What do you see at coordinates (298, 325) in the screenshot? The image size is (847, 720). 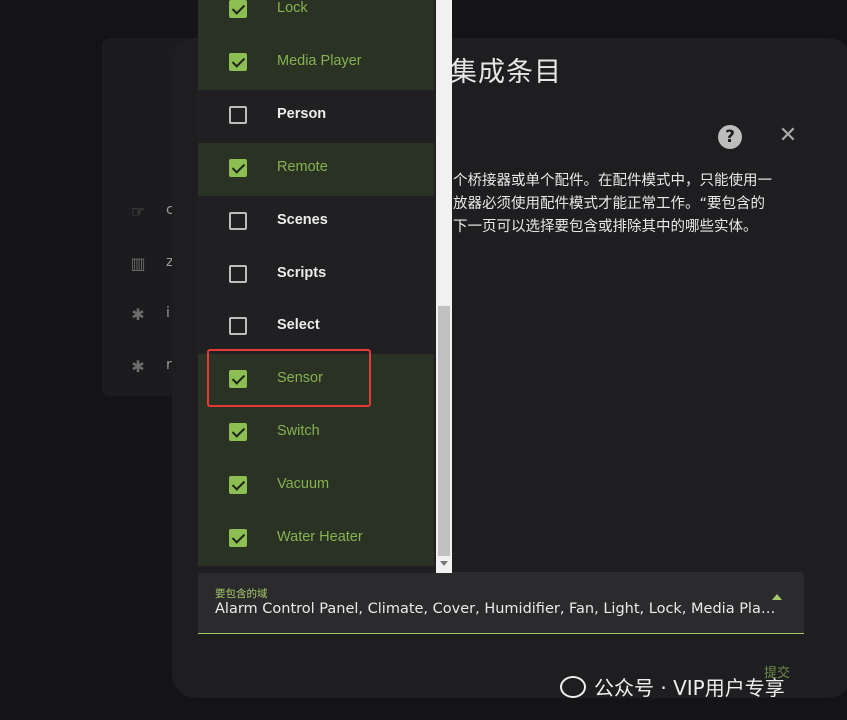 I see `dropdown-item-label: Select` at bounding box center [298, 325].